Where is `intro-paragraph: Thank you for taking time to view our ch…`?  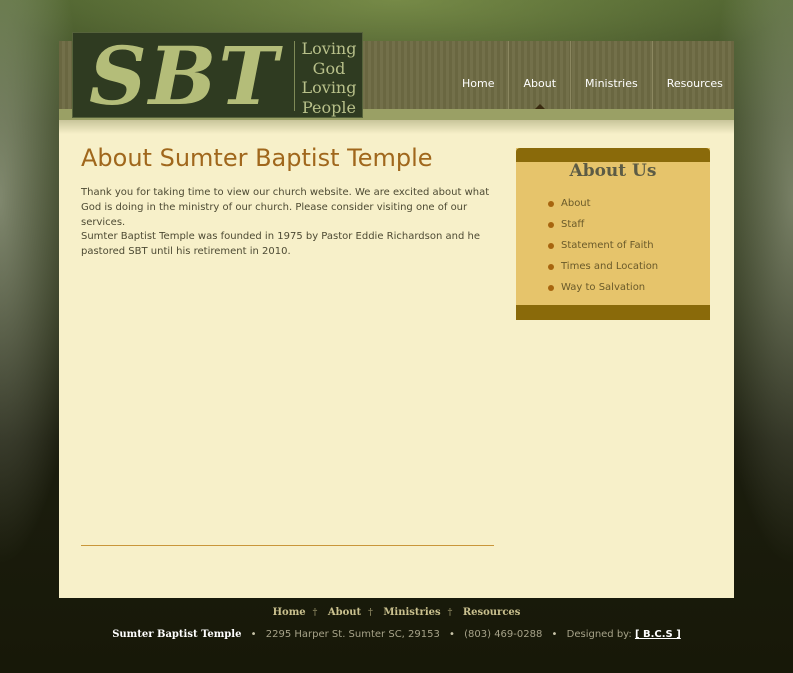 intro-paragraph: Thank you for taking time to view our ch… is located at coordinates (285, 207).